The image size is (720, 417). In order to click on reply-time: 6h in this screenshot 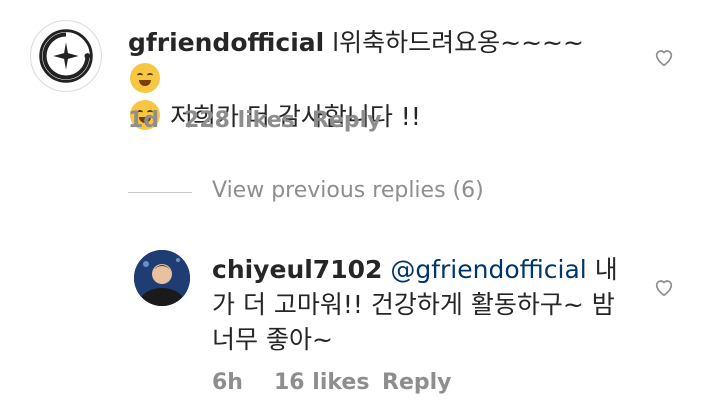, I will do `click(227, 382)`.